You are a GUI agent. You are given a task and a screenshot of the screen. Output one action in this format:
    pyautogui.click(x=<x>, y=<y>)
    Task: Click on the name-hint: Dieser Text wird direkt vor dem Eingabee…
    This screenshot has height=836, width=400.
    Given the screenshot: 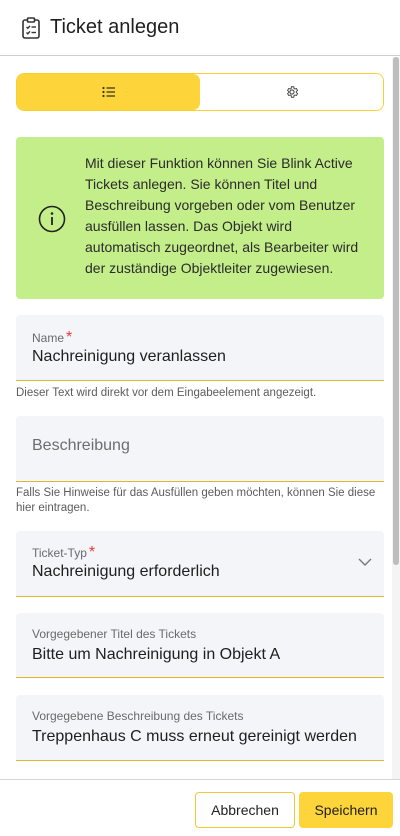 What is the action you would take?
    pyautogui.click(x=166, y=393)
    